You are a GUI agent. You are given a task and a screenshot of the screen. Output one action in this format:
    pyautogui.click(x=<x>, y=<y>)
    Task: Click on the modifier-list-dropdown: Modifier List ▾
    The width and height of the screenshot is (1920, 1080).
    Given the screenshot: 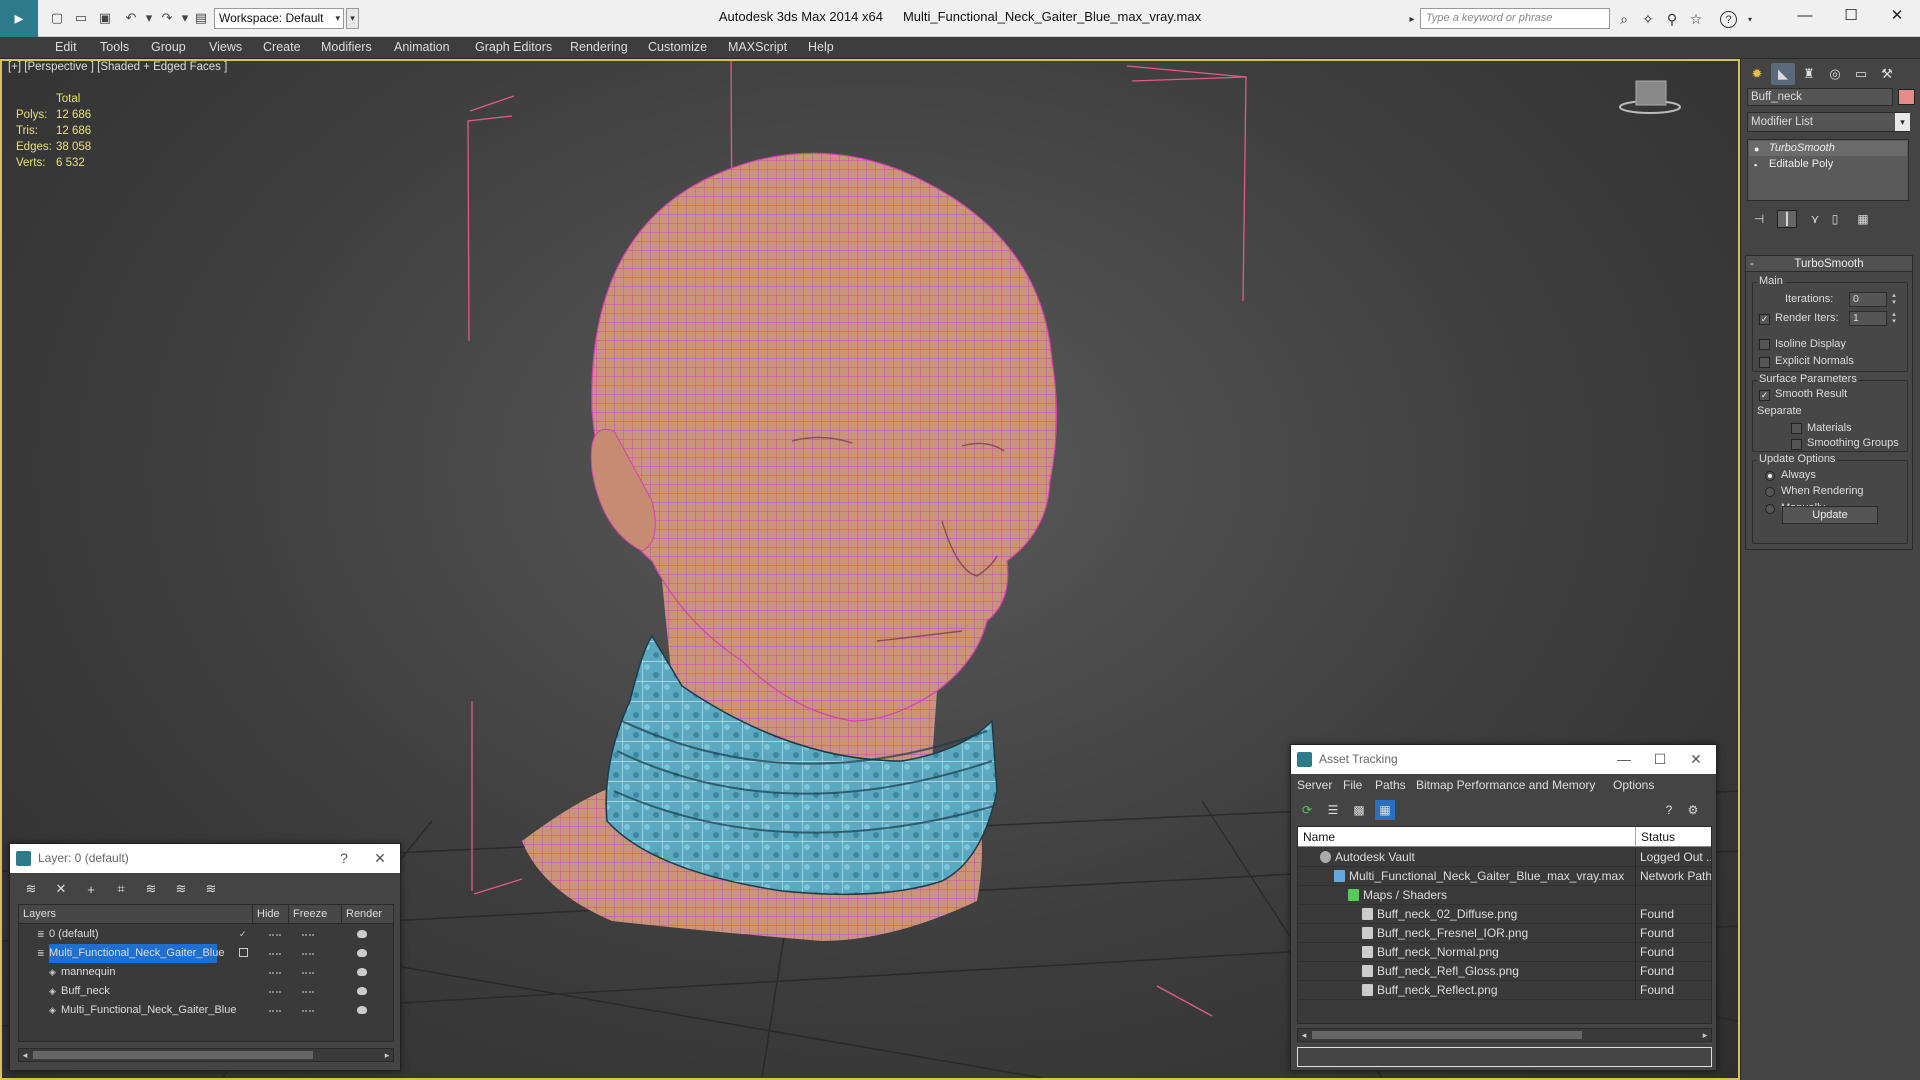 What is the action you would take?
    pyautogui.click(x=1828, y=122)
    